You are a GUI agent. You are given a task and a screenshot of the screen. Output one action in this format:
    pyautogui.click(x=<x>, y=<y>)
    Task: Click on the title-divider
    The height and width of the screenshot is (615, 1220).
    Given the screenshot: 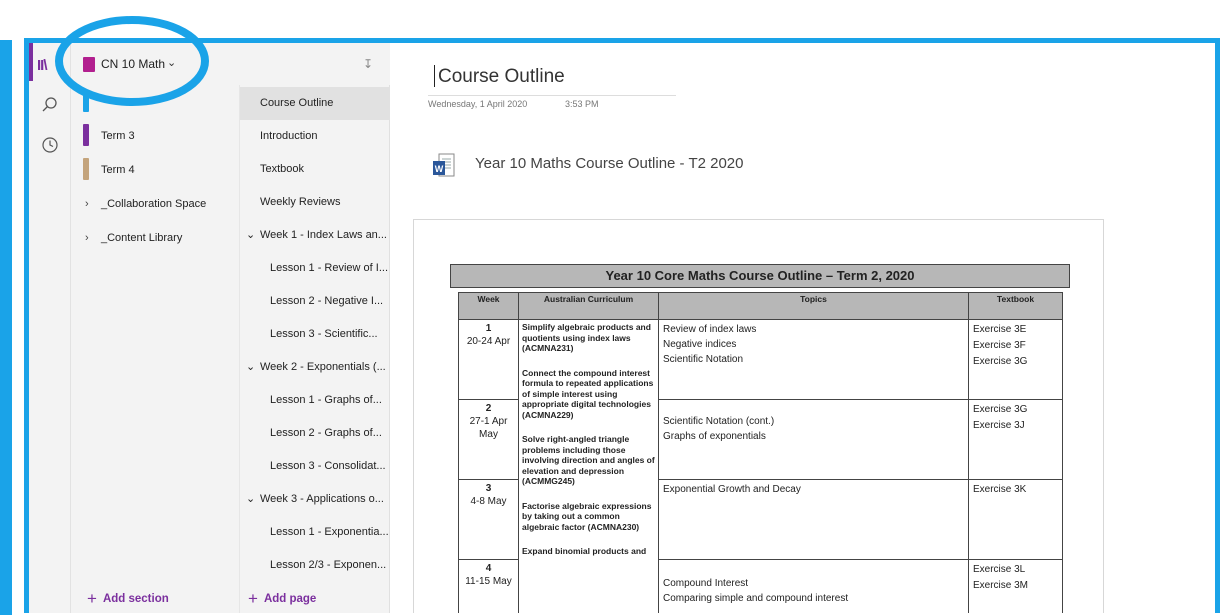 What is the action you would take?
    pyautogui.click(x=552, y=95)
    